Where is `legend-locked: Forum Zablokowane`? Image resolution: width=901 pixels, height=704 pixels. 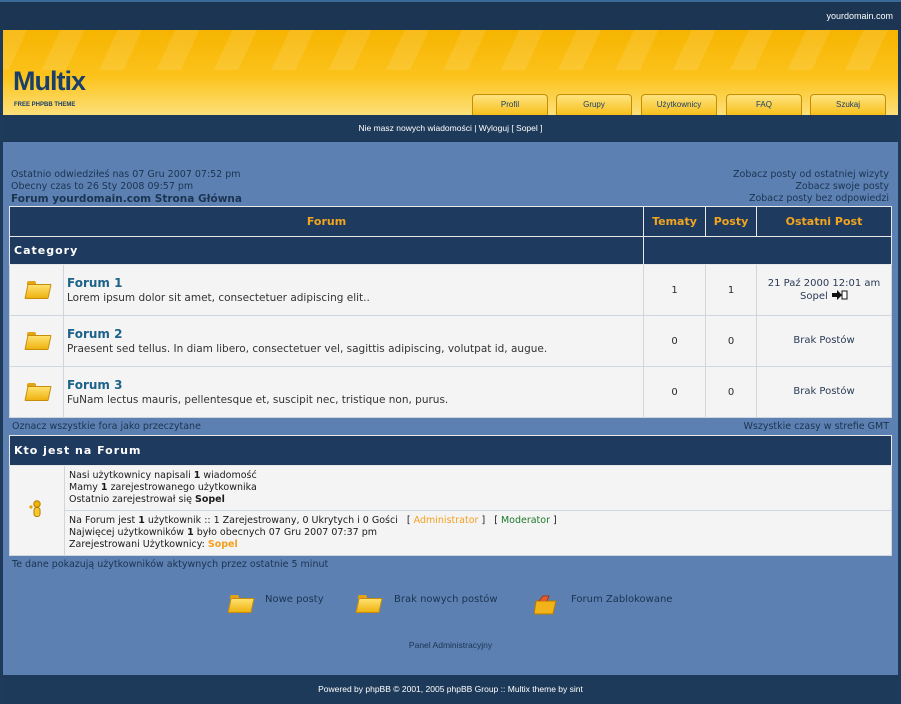 legend-locked: Forum Zablokowane is located at coordinates (622, 599).